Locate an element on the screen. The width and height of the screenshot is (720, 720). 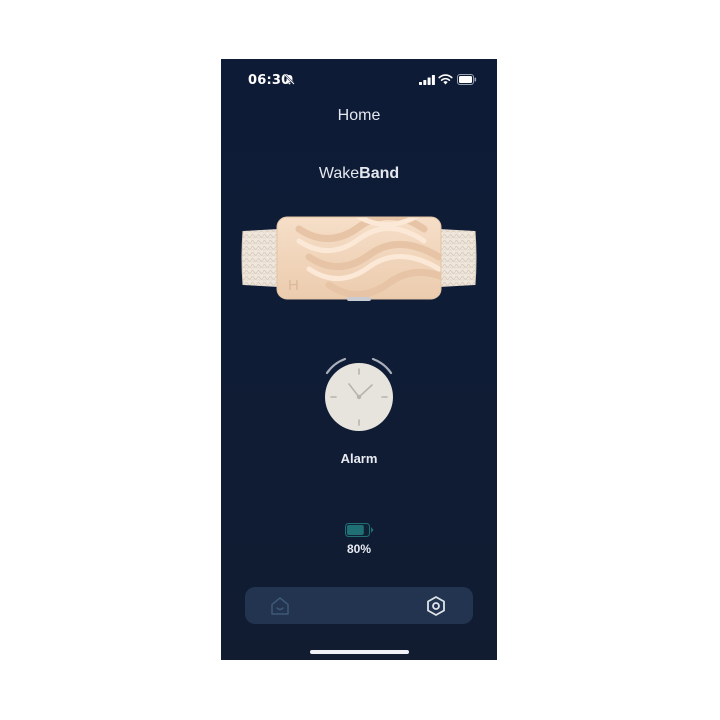
settings-hexagon-icon is located at coordinates (436, 606).